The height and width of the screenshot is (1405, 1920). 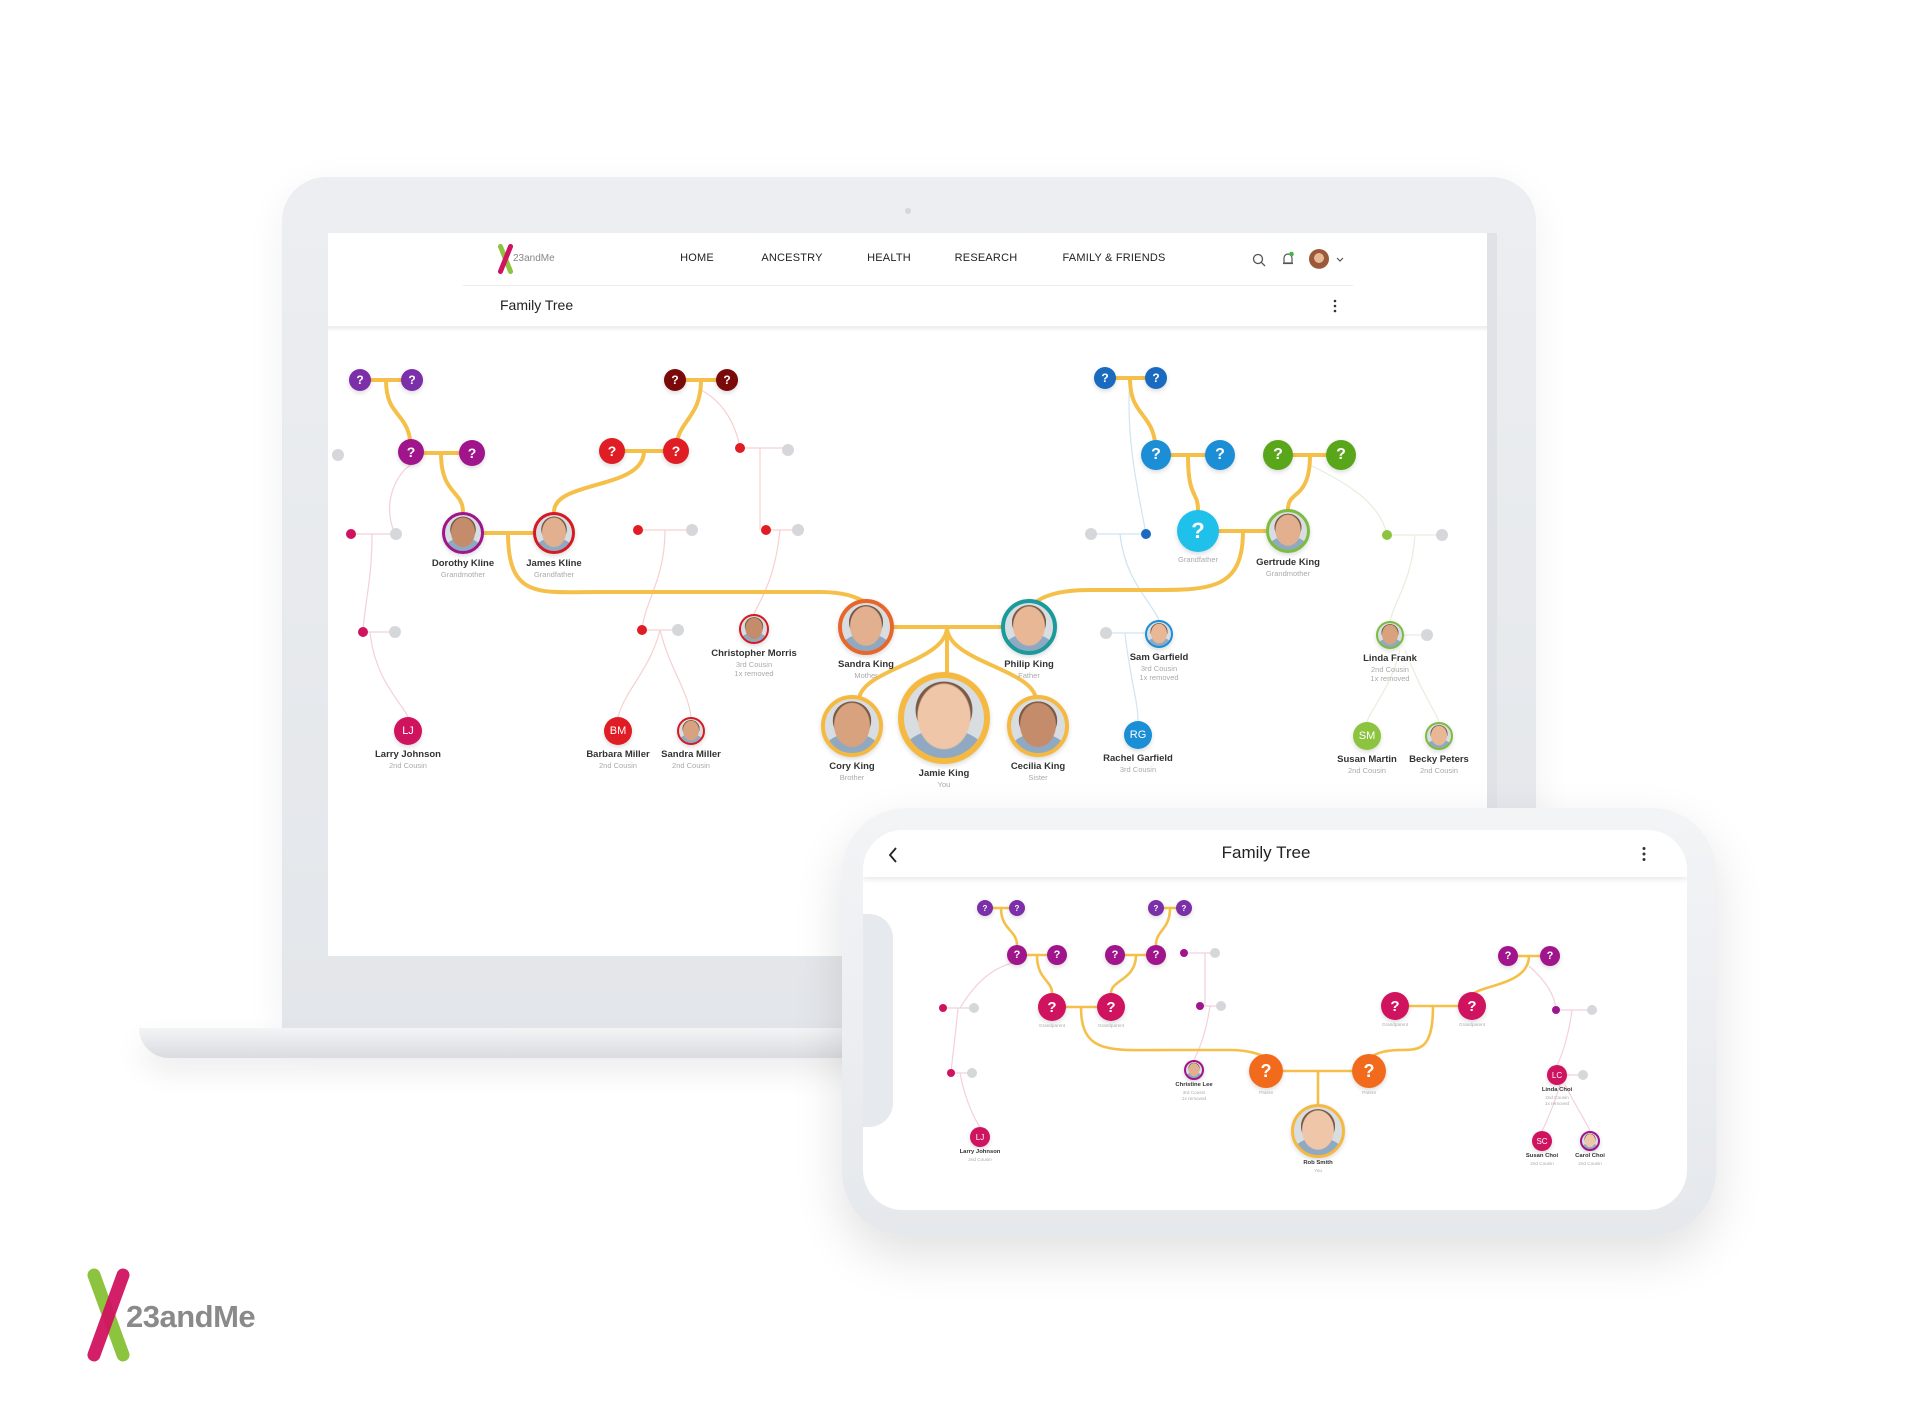 I want to click on initials-avatar: SC, so click(x=1542, y=1141).